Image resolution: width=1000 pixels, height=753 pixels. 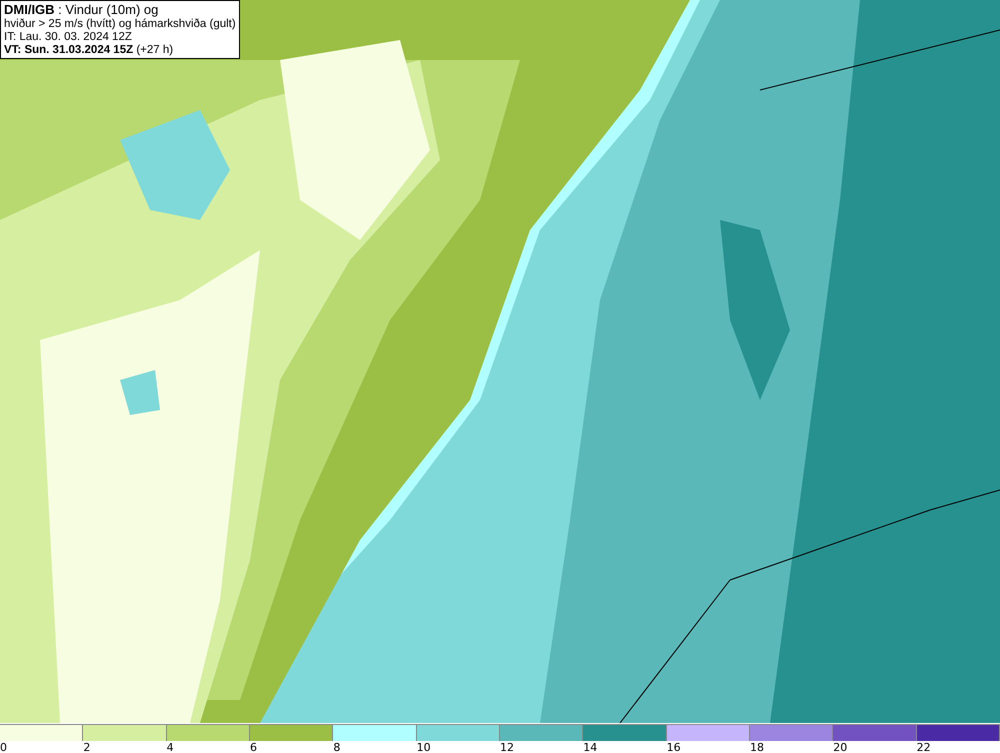 I want to click on legend-label: 8, so click(x=336, y=747).